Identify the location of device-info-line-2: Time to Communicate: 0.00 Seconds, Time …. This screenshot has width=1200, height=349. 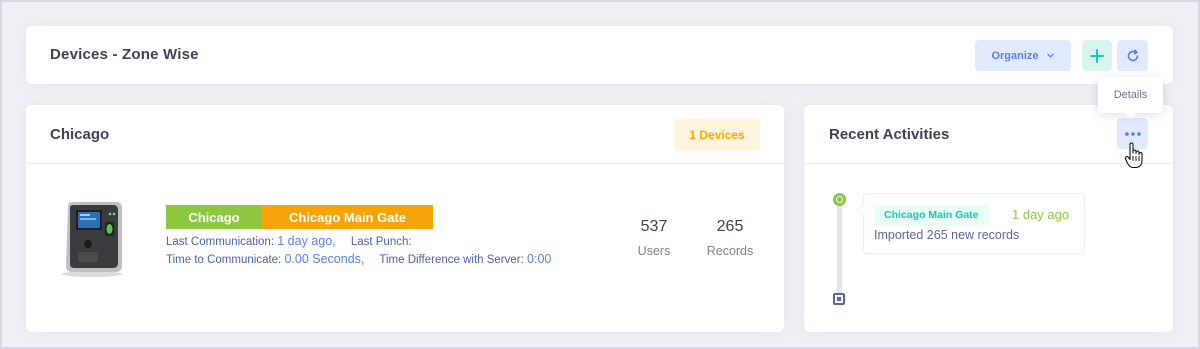
(358, 259).